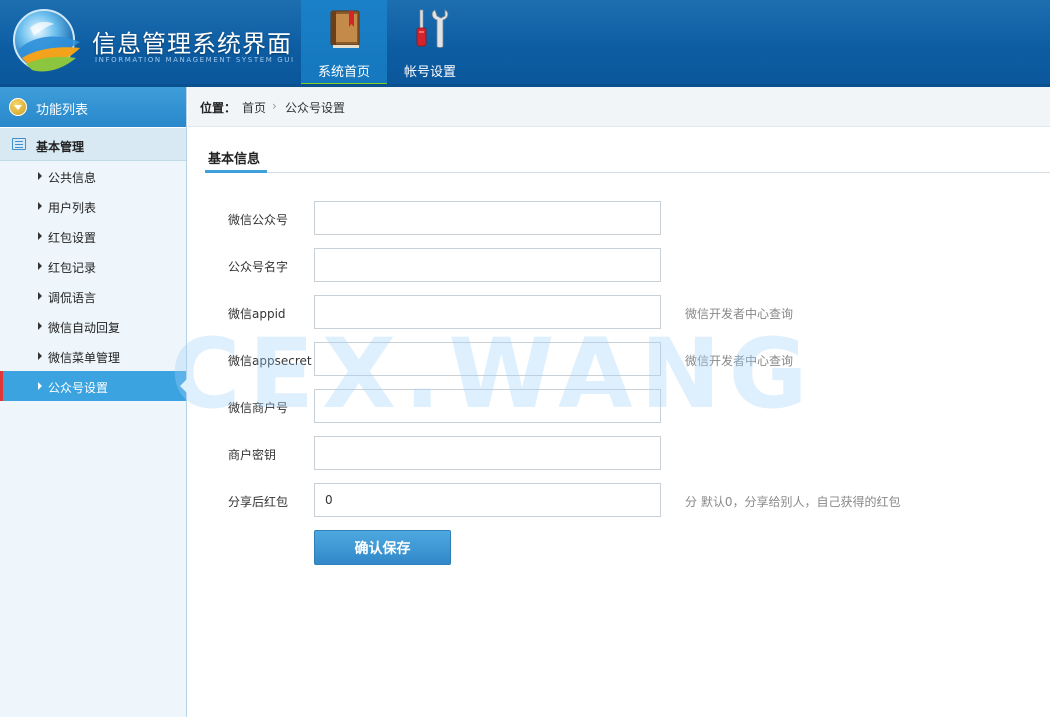 Image resolution: width=1050 pixels, height=717 pixels. What do you see at coordinates (487, 453) in the screenshot?
I see `merchant-key-input` at bounding box center [487, 453].